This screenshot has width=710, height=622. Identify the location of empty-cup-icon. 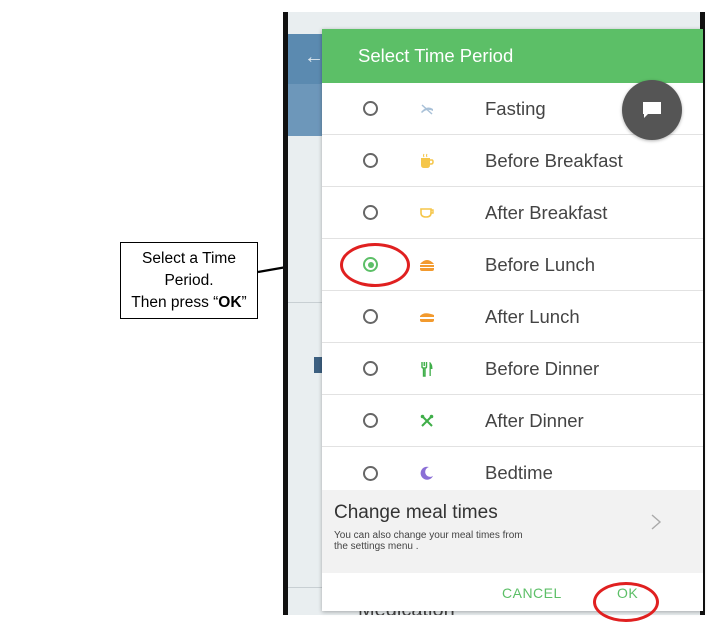
(427, 213).